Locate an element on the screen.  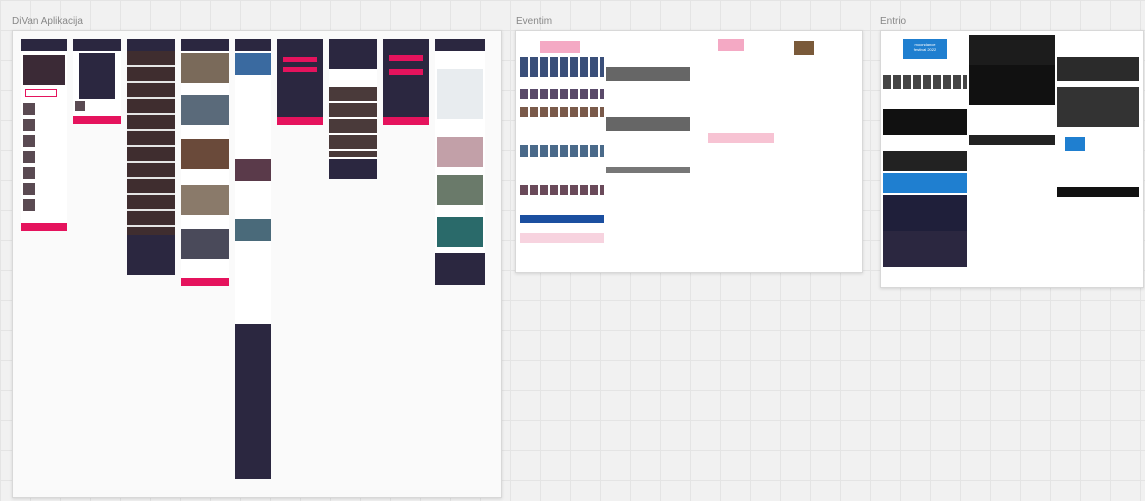
mockup-screen-event-detail is located at coordinates (253, 259).